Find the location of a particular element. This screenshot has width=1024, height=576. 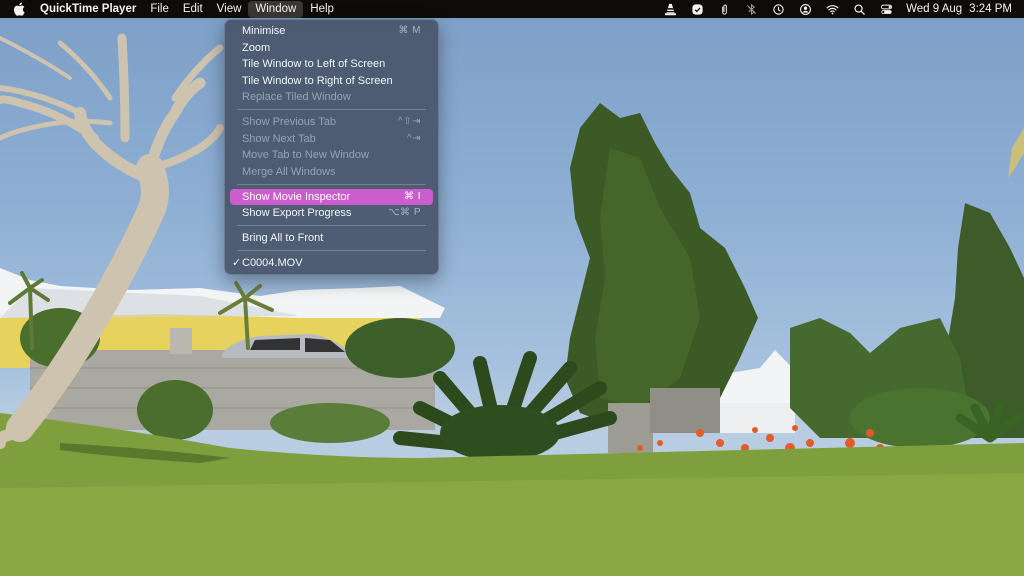

menu-item-show-movie-inspector: Show Movie Inspector ⌘ I is located at coordinates (331, 196).